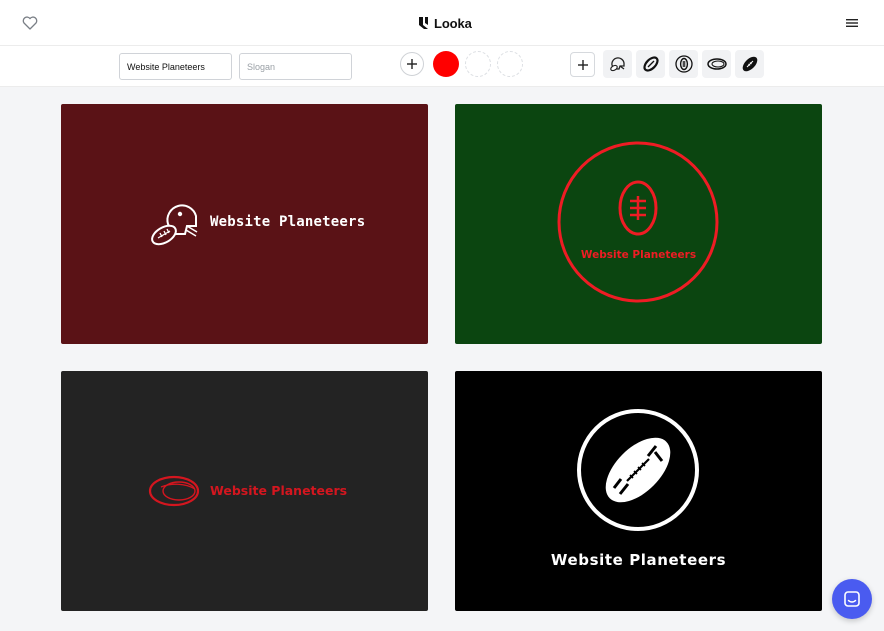  I want to click on add-color-button, so click(412, 64).